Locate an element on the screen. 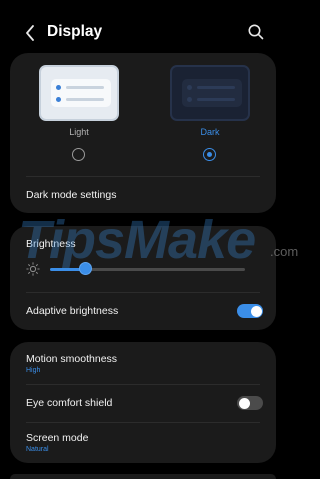  adaptive-brightness-toggle is located at coordinates (250, 311).